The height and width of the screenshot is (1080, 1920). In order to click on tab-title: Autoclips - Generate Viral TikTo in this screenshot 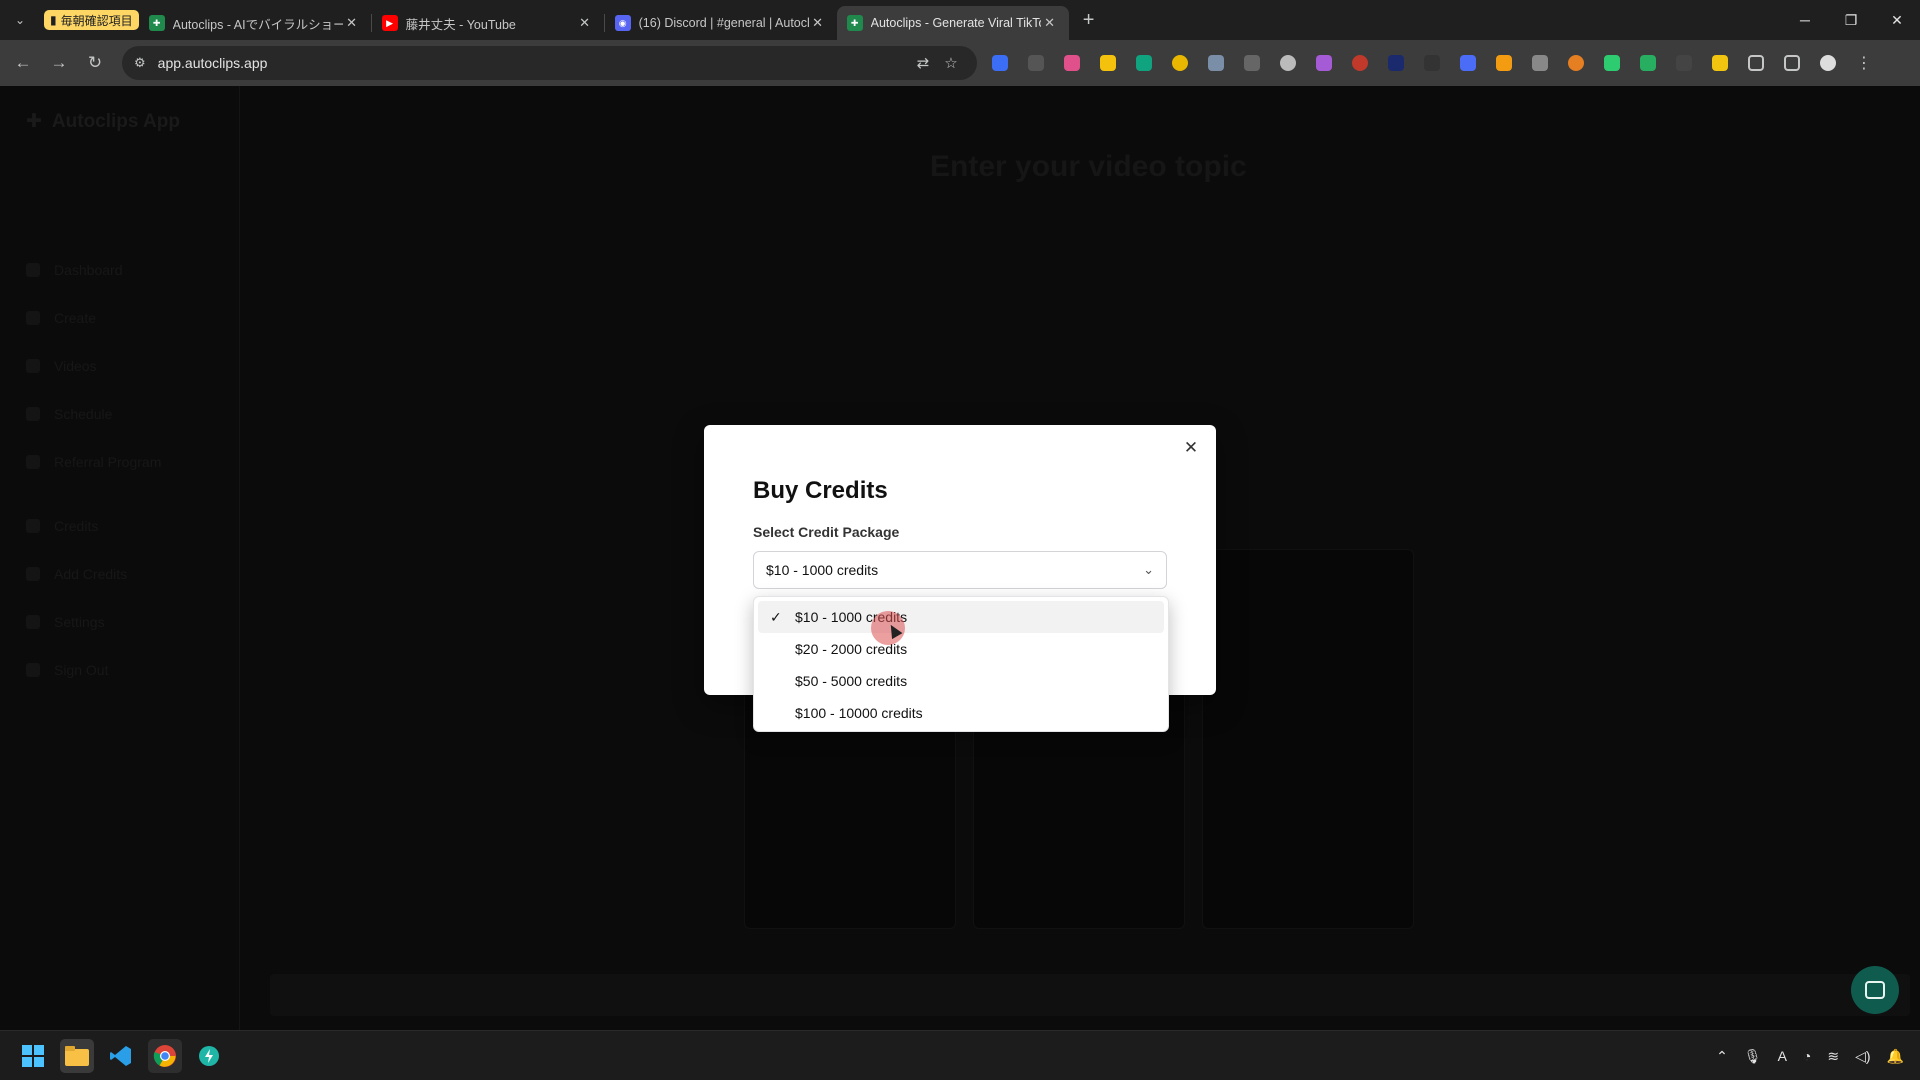, I will do `click(955, 23)`.